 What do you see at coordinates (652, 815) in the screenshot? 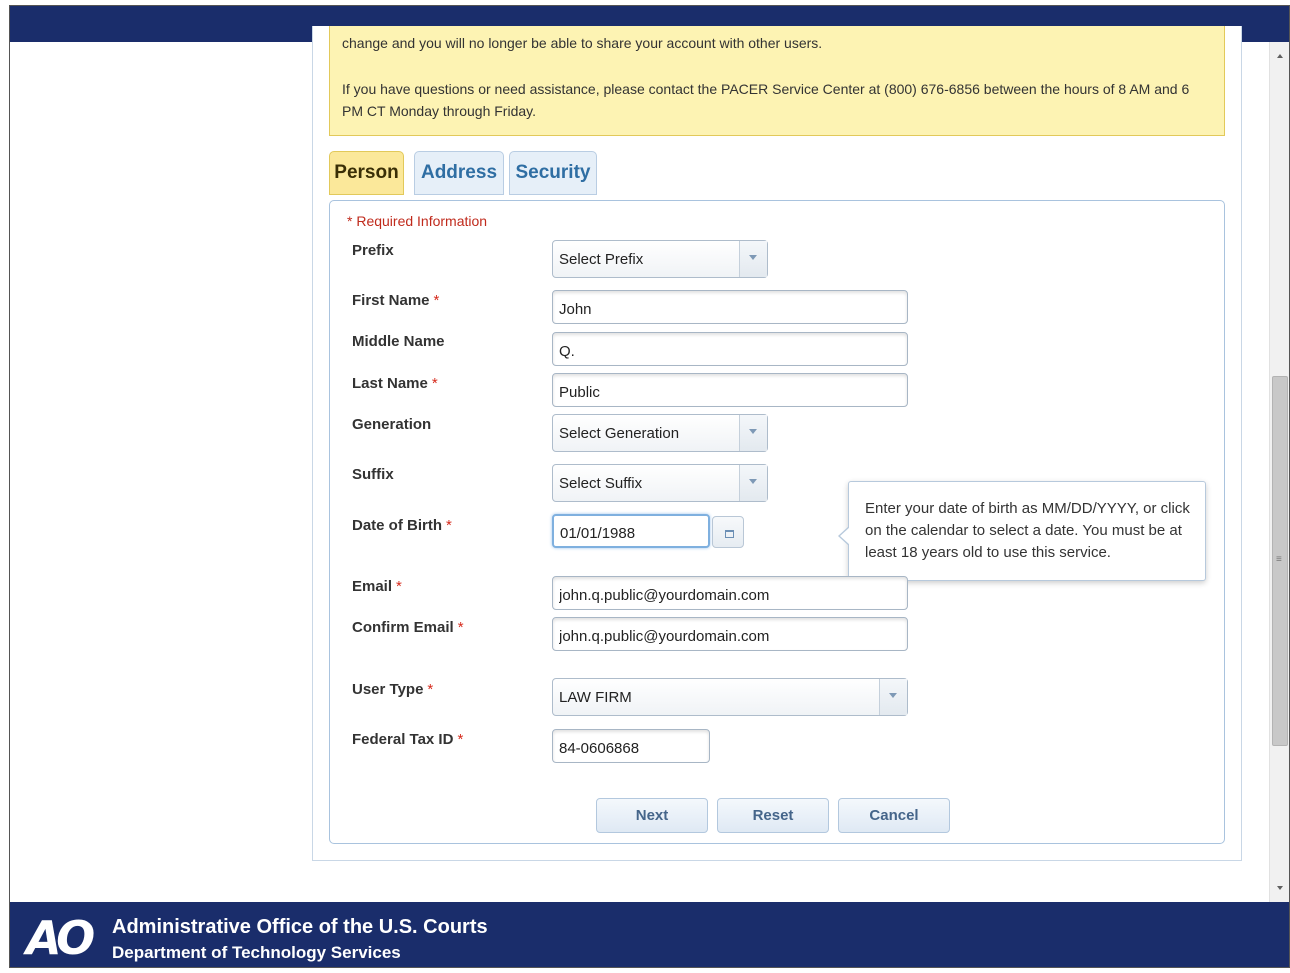
I see `next-button: Next` at bounding box center [652, 815].